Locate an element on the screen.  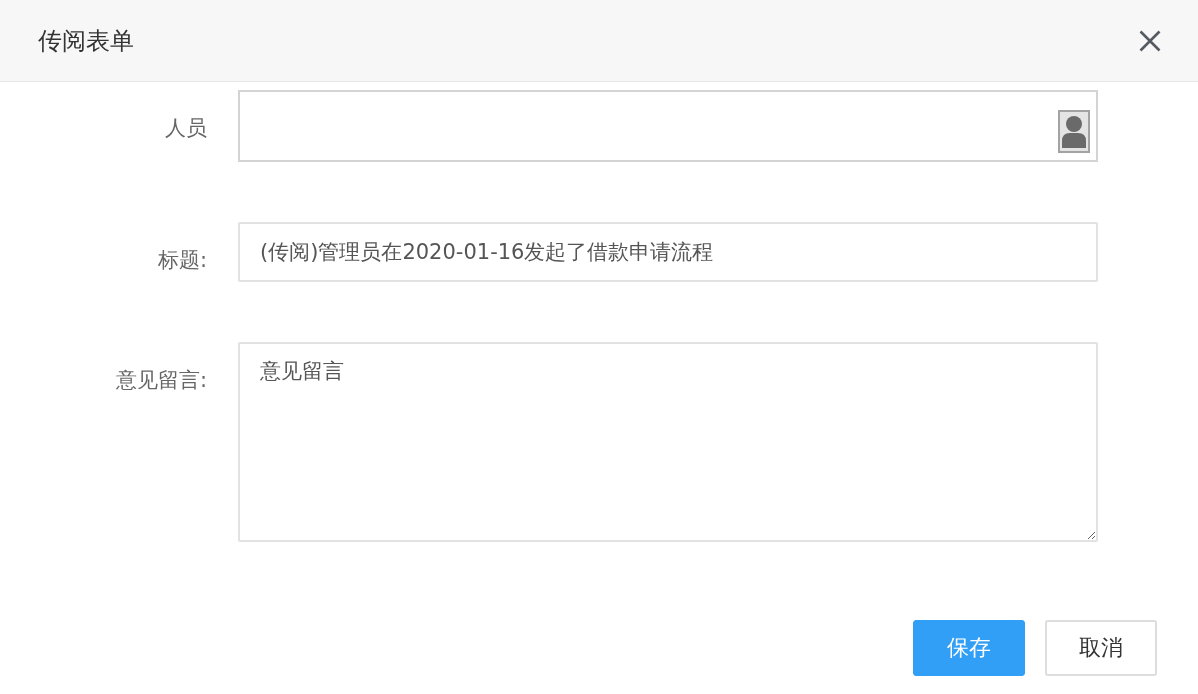
field-label: 标题: is located at coordinates (182, 260).